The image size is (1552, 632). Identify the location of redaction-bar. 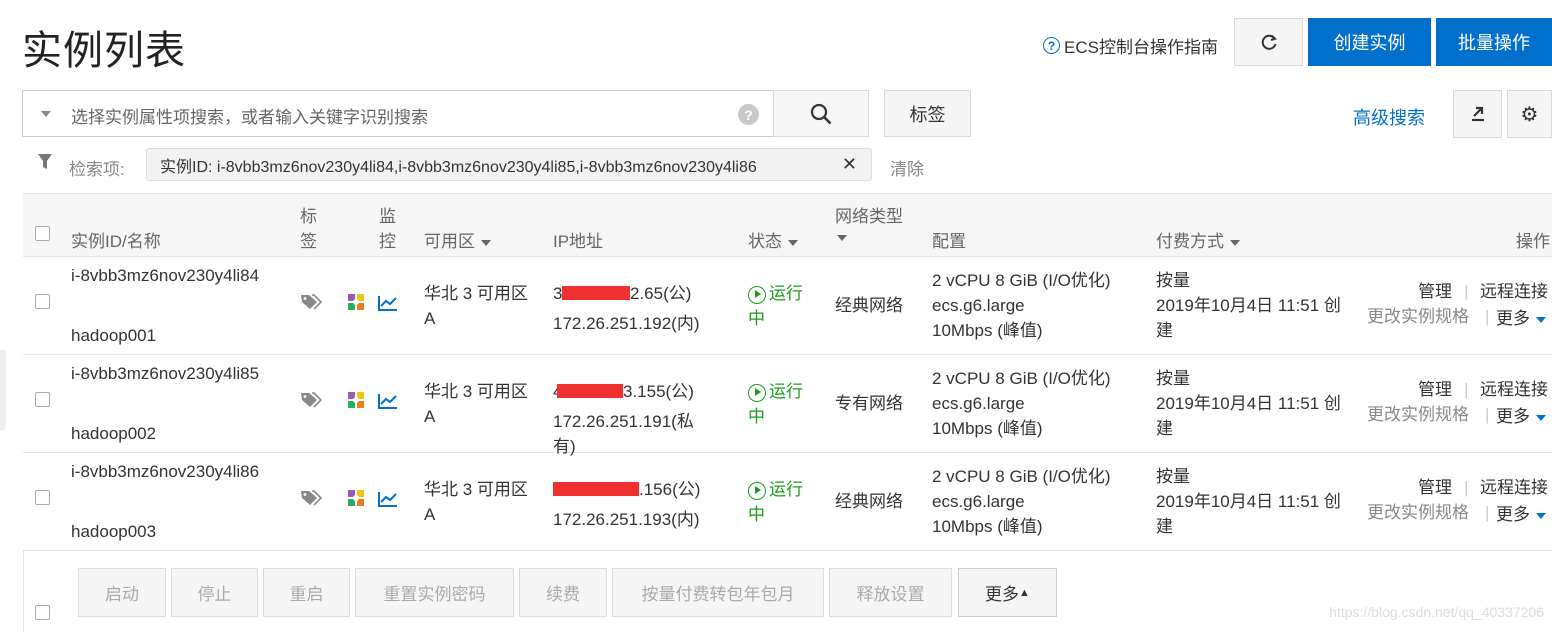
(596, 293).